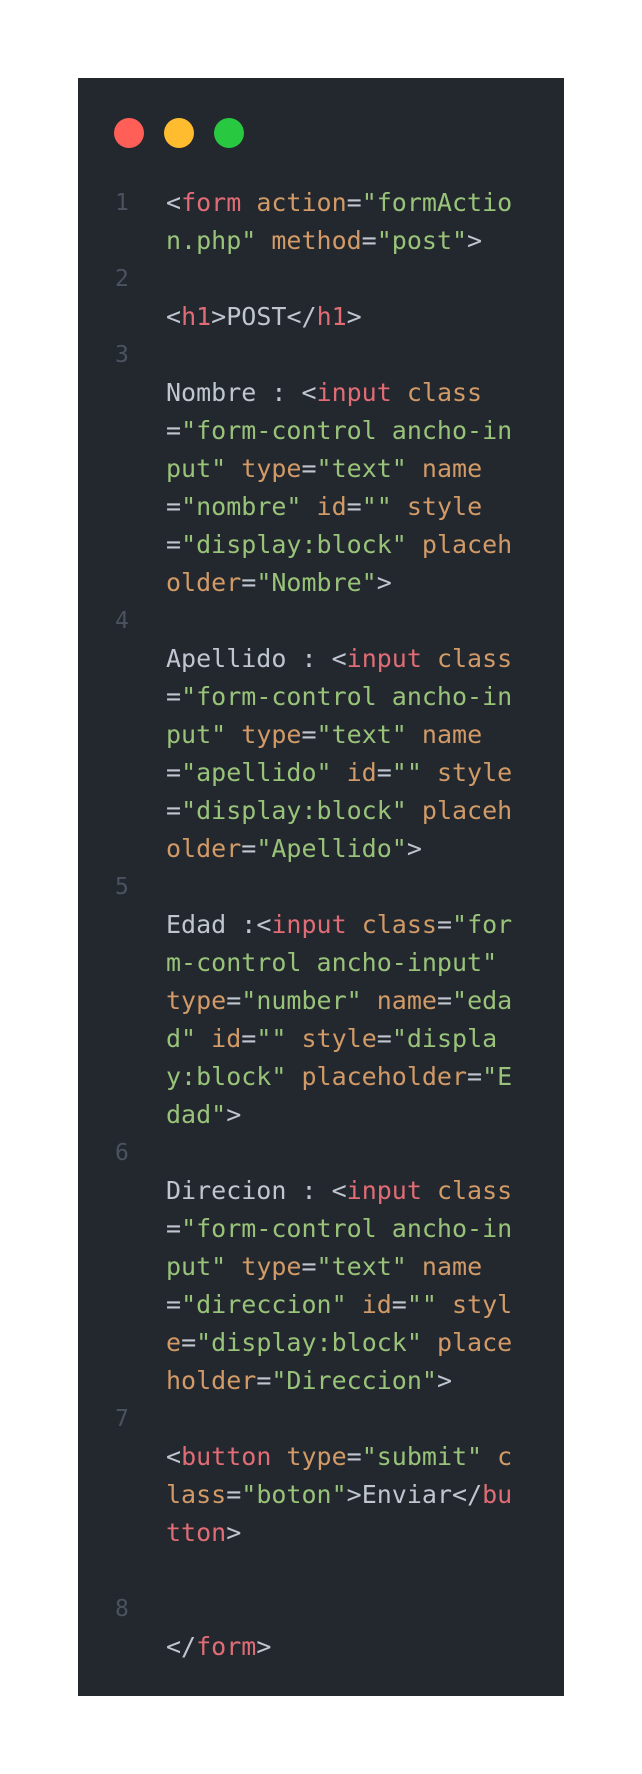  Describe the element at coordinates (241, 506) in the screenshot. I see `code-token: "nombre"` at that location.